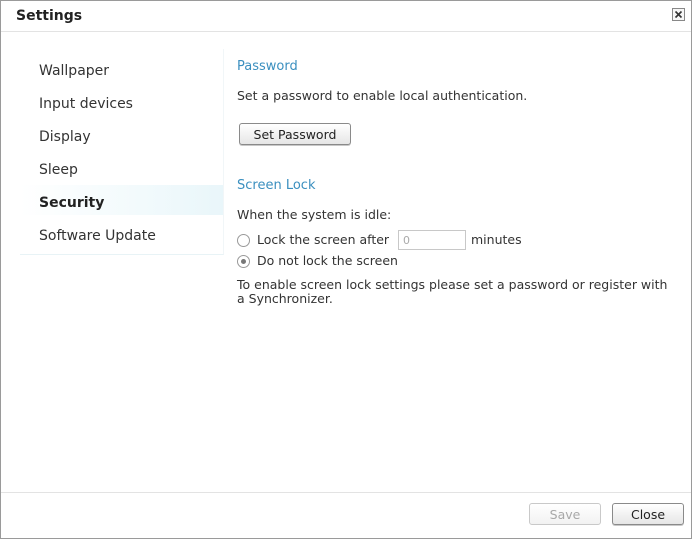 This screenshot has height=539, width=692. Describe the element at coordinates (565, 514) in the screenshot. I see `save-button: Save` at that location.